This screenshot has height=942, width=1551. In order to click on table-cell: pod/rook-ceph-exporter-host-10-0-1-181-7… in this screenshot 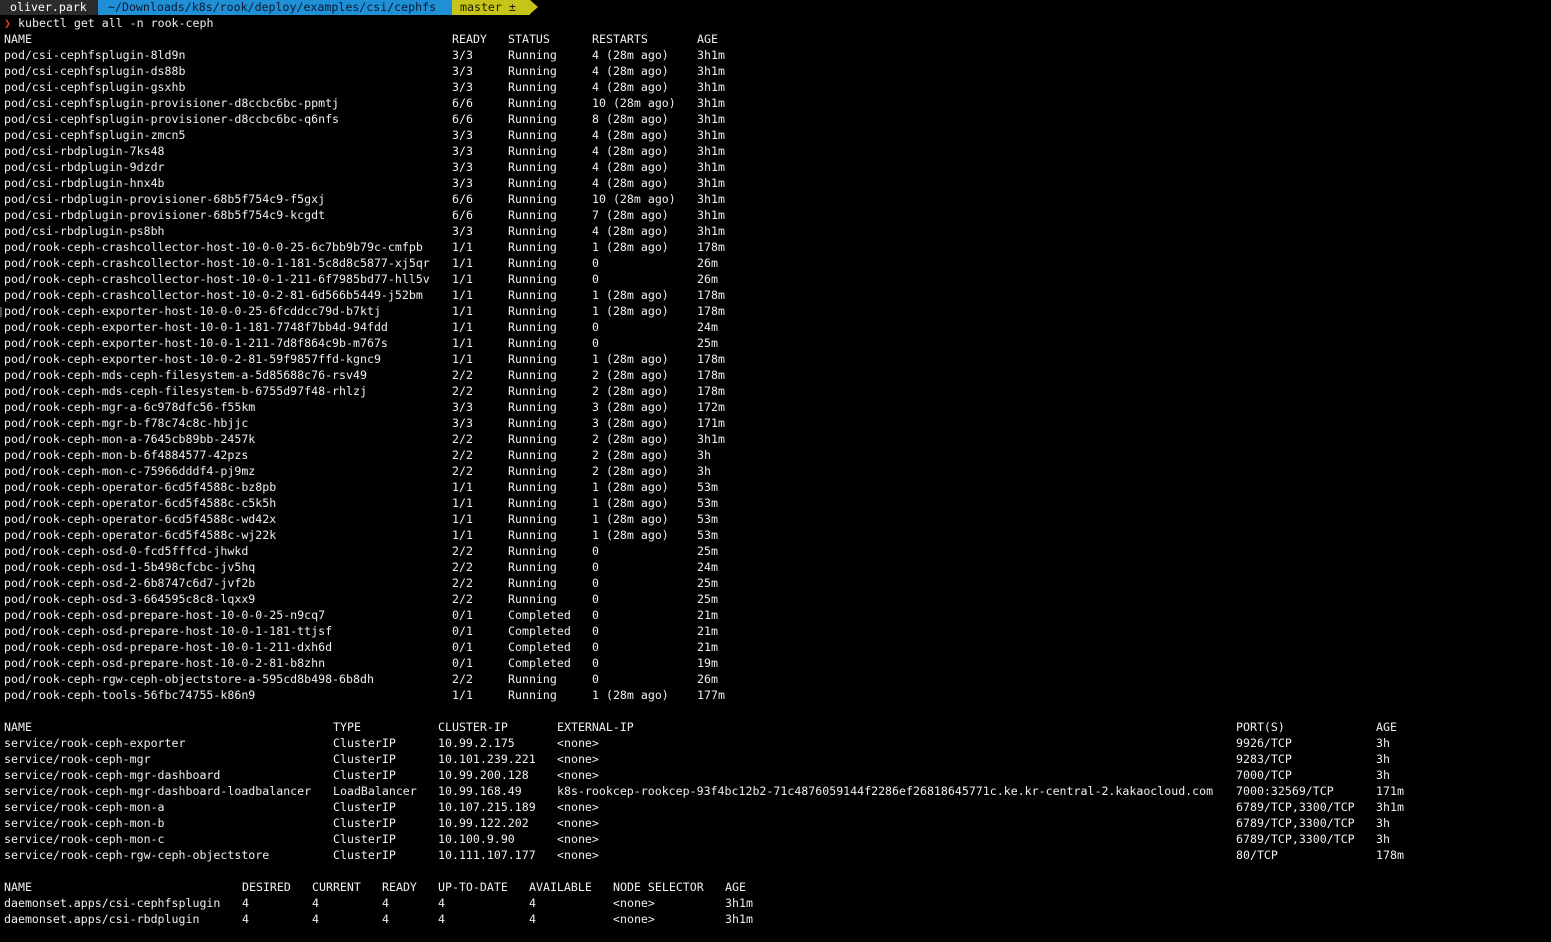, I will do `click(196, 327)`.